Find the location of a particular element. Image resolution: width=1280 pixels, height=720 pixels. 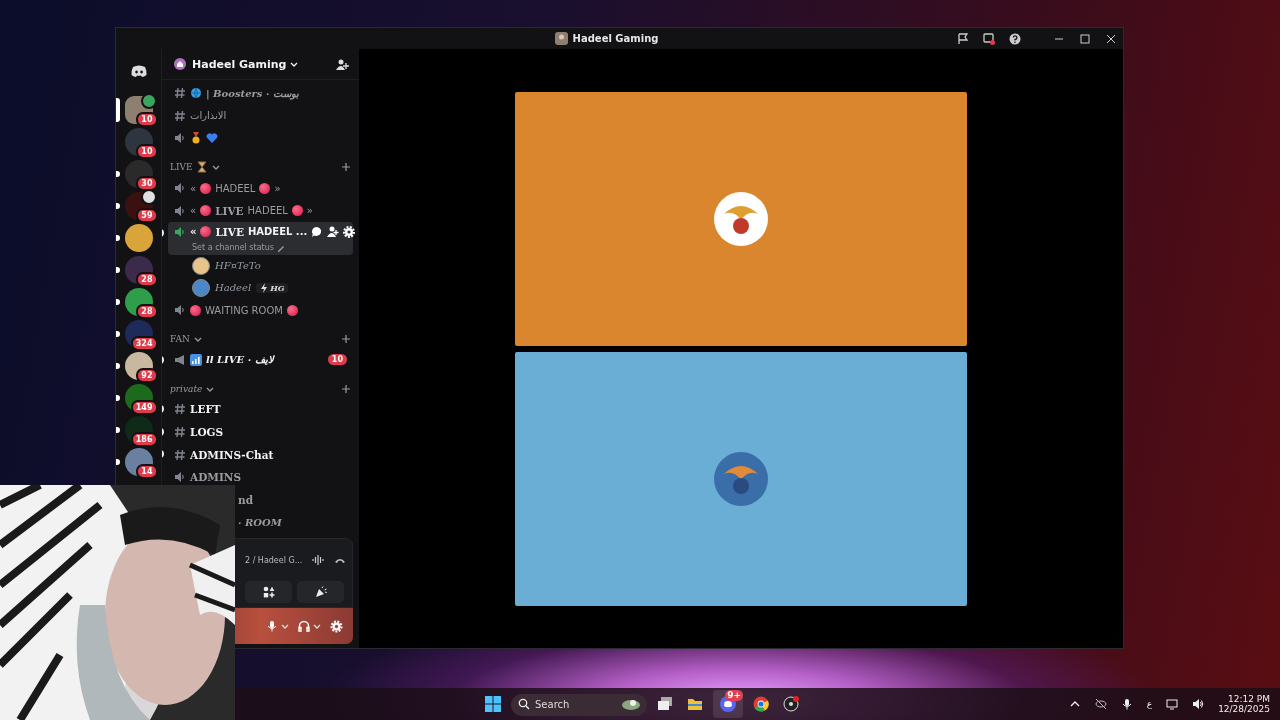

member-name: Hadeel is located at coordinates (233, 288).